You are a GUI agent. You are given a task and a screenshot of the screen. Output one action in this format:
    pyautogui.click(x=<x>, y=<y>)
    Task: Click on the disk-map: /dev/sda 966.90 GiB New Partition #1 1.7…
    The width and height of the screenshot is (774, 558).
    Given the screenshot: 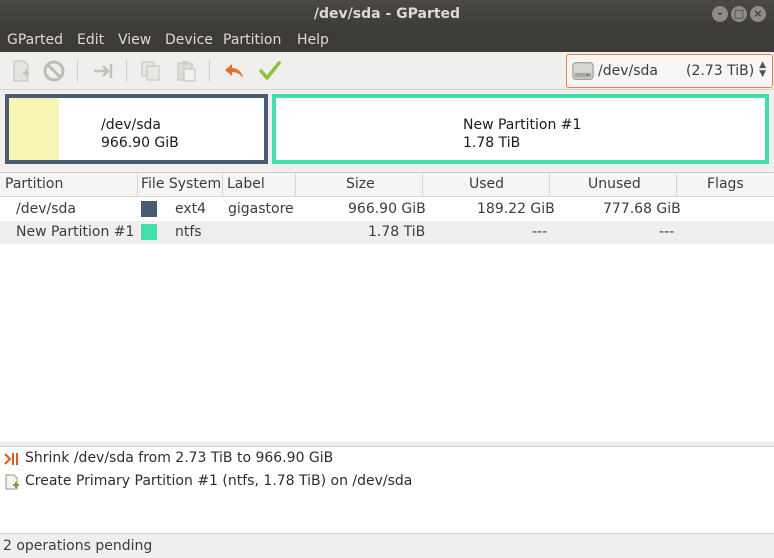 What is the action you would take?
    pyautogui.click(x=387, y=131)
    